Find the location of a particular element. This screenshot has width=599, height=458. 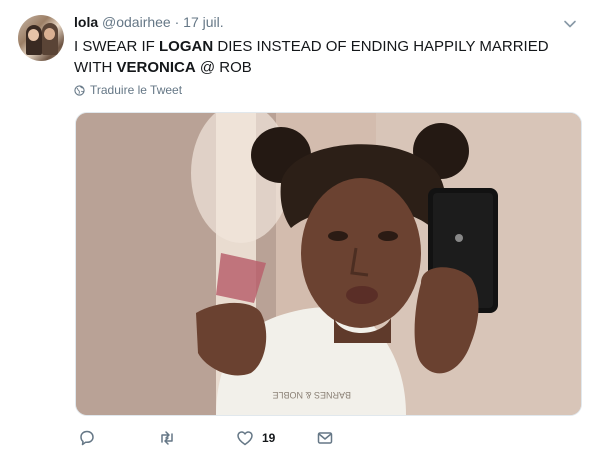

like-button: 19 is located at coordinates (255, 438).